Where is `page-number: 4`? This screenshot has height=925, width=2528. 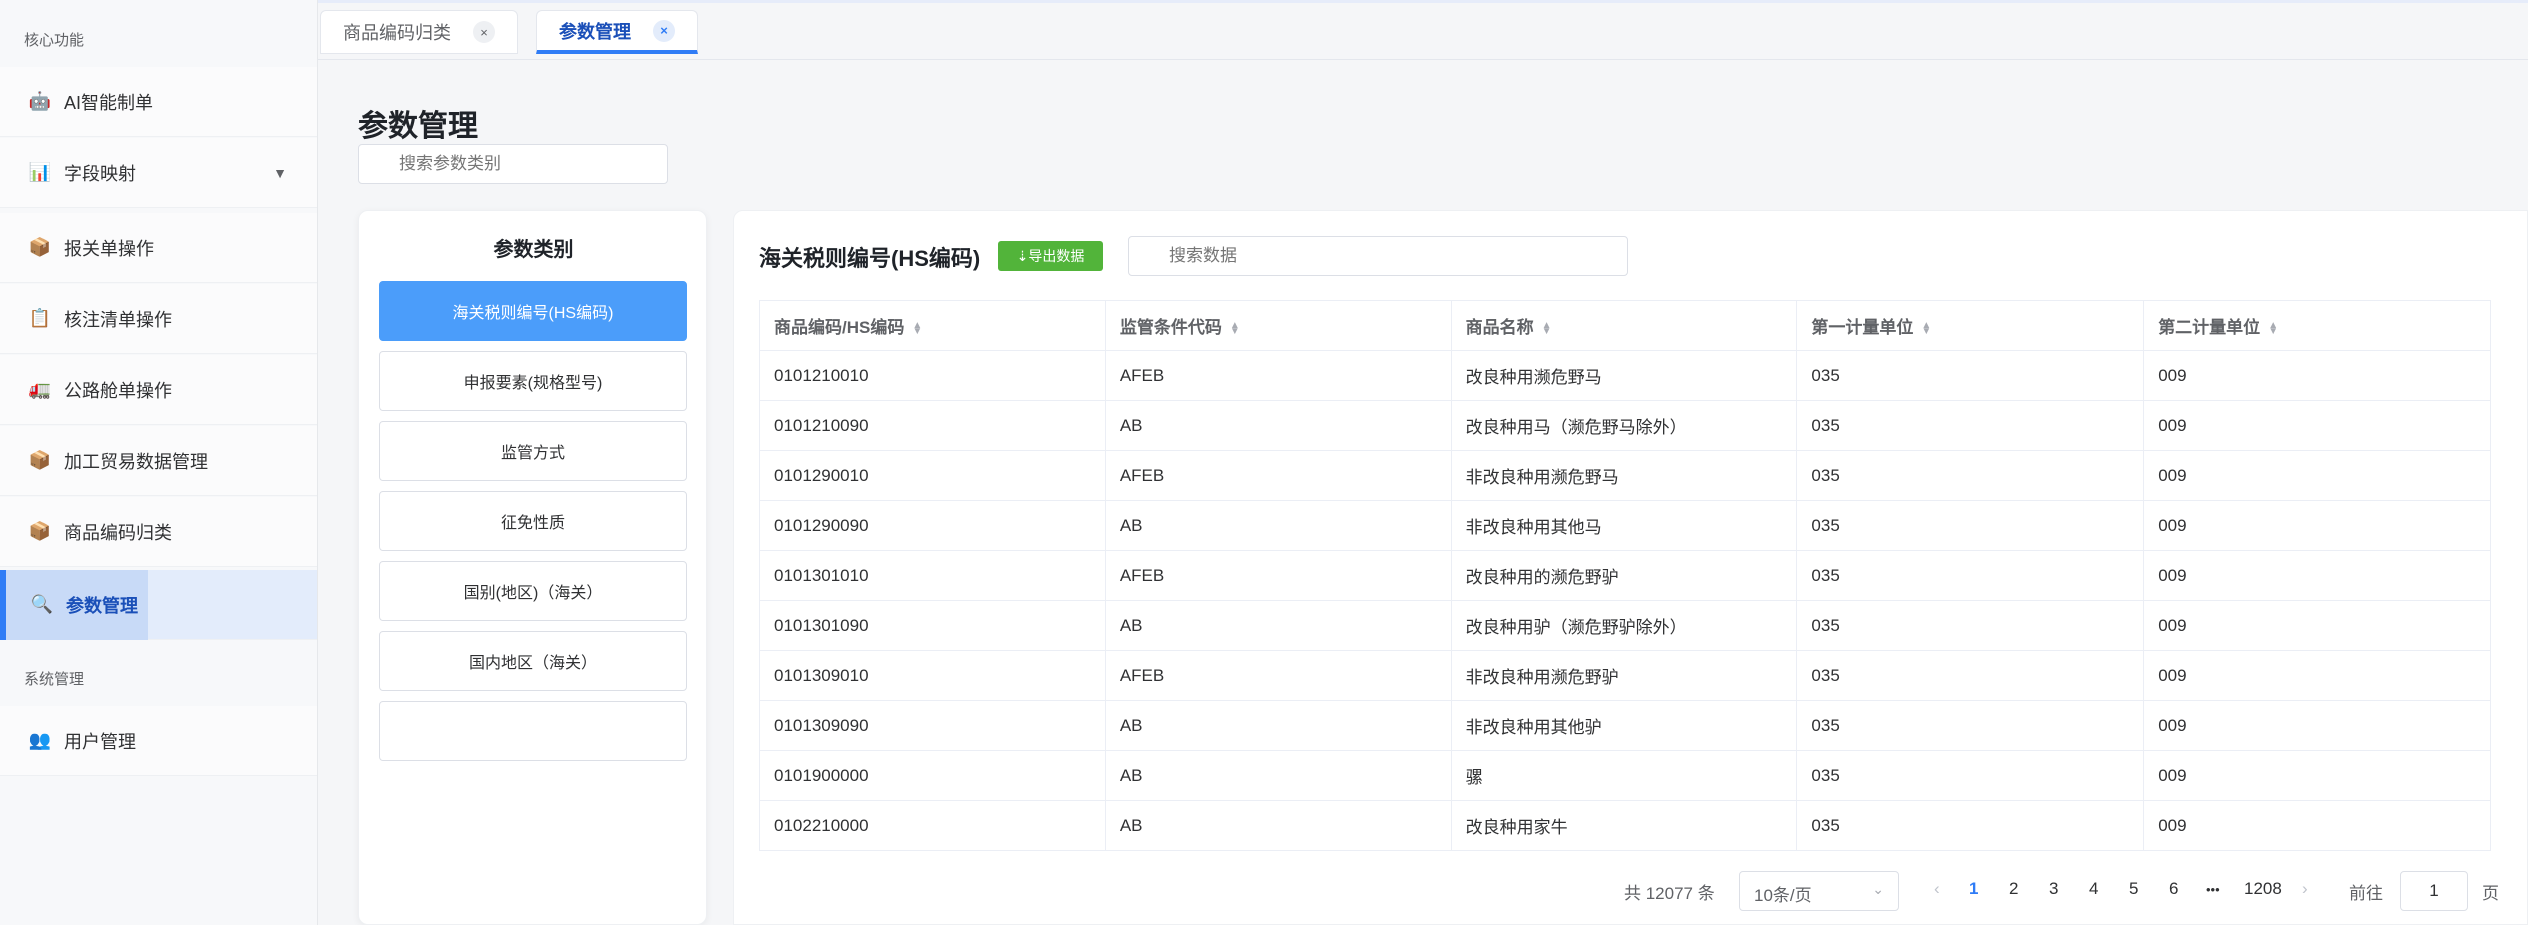 page-number: 4 is located at coordinates (2093, 889).